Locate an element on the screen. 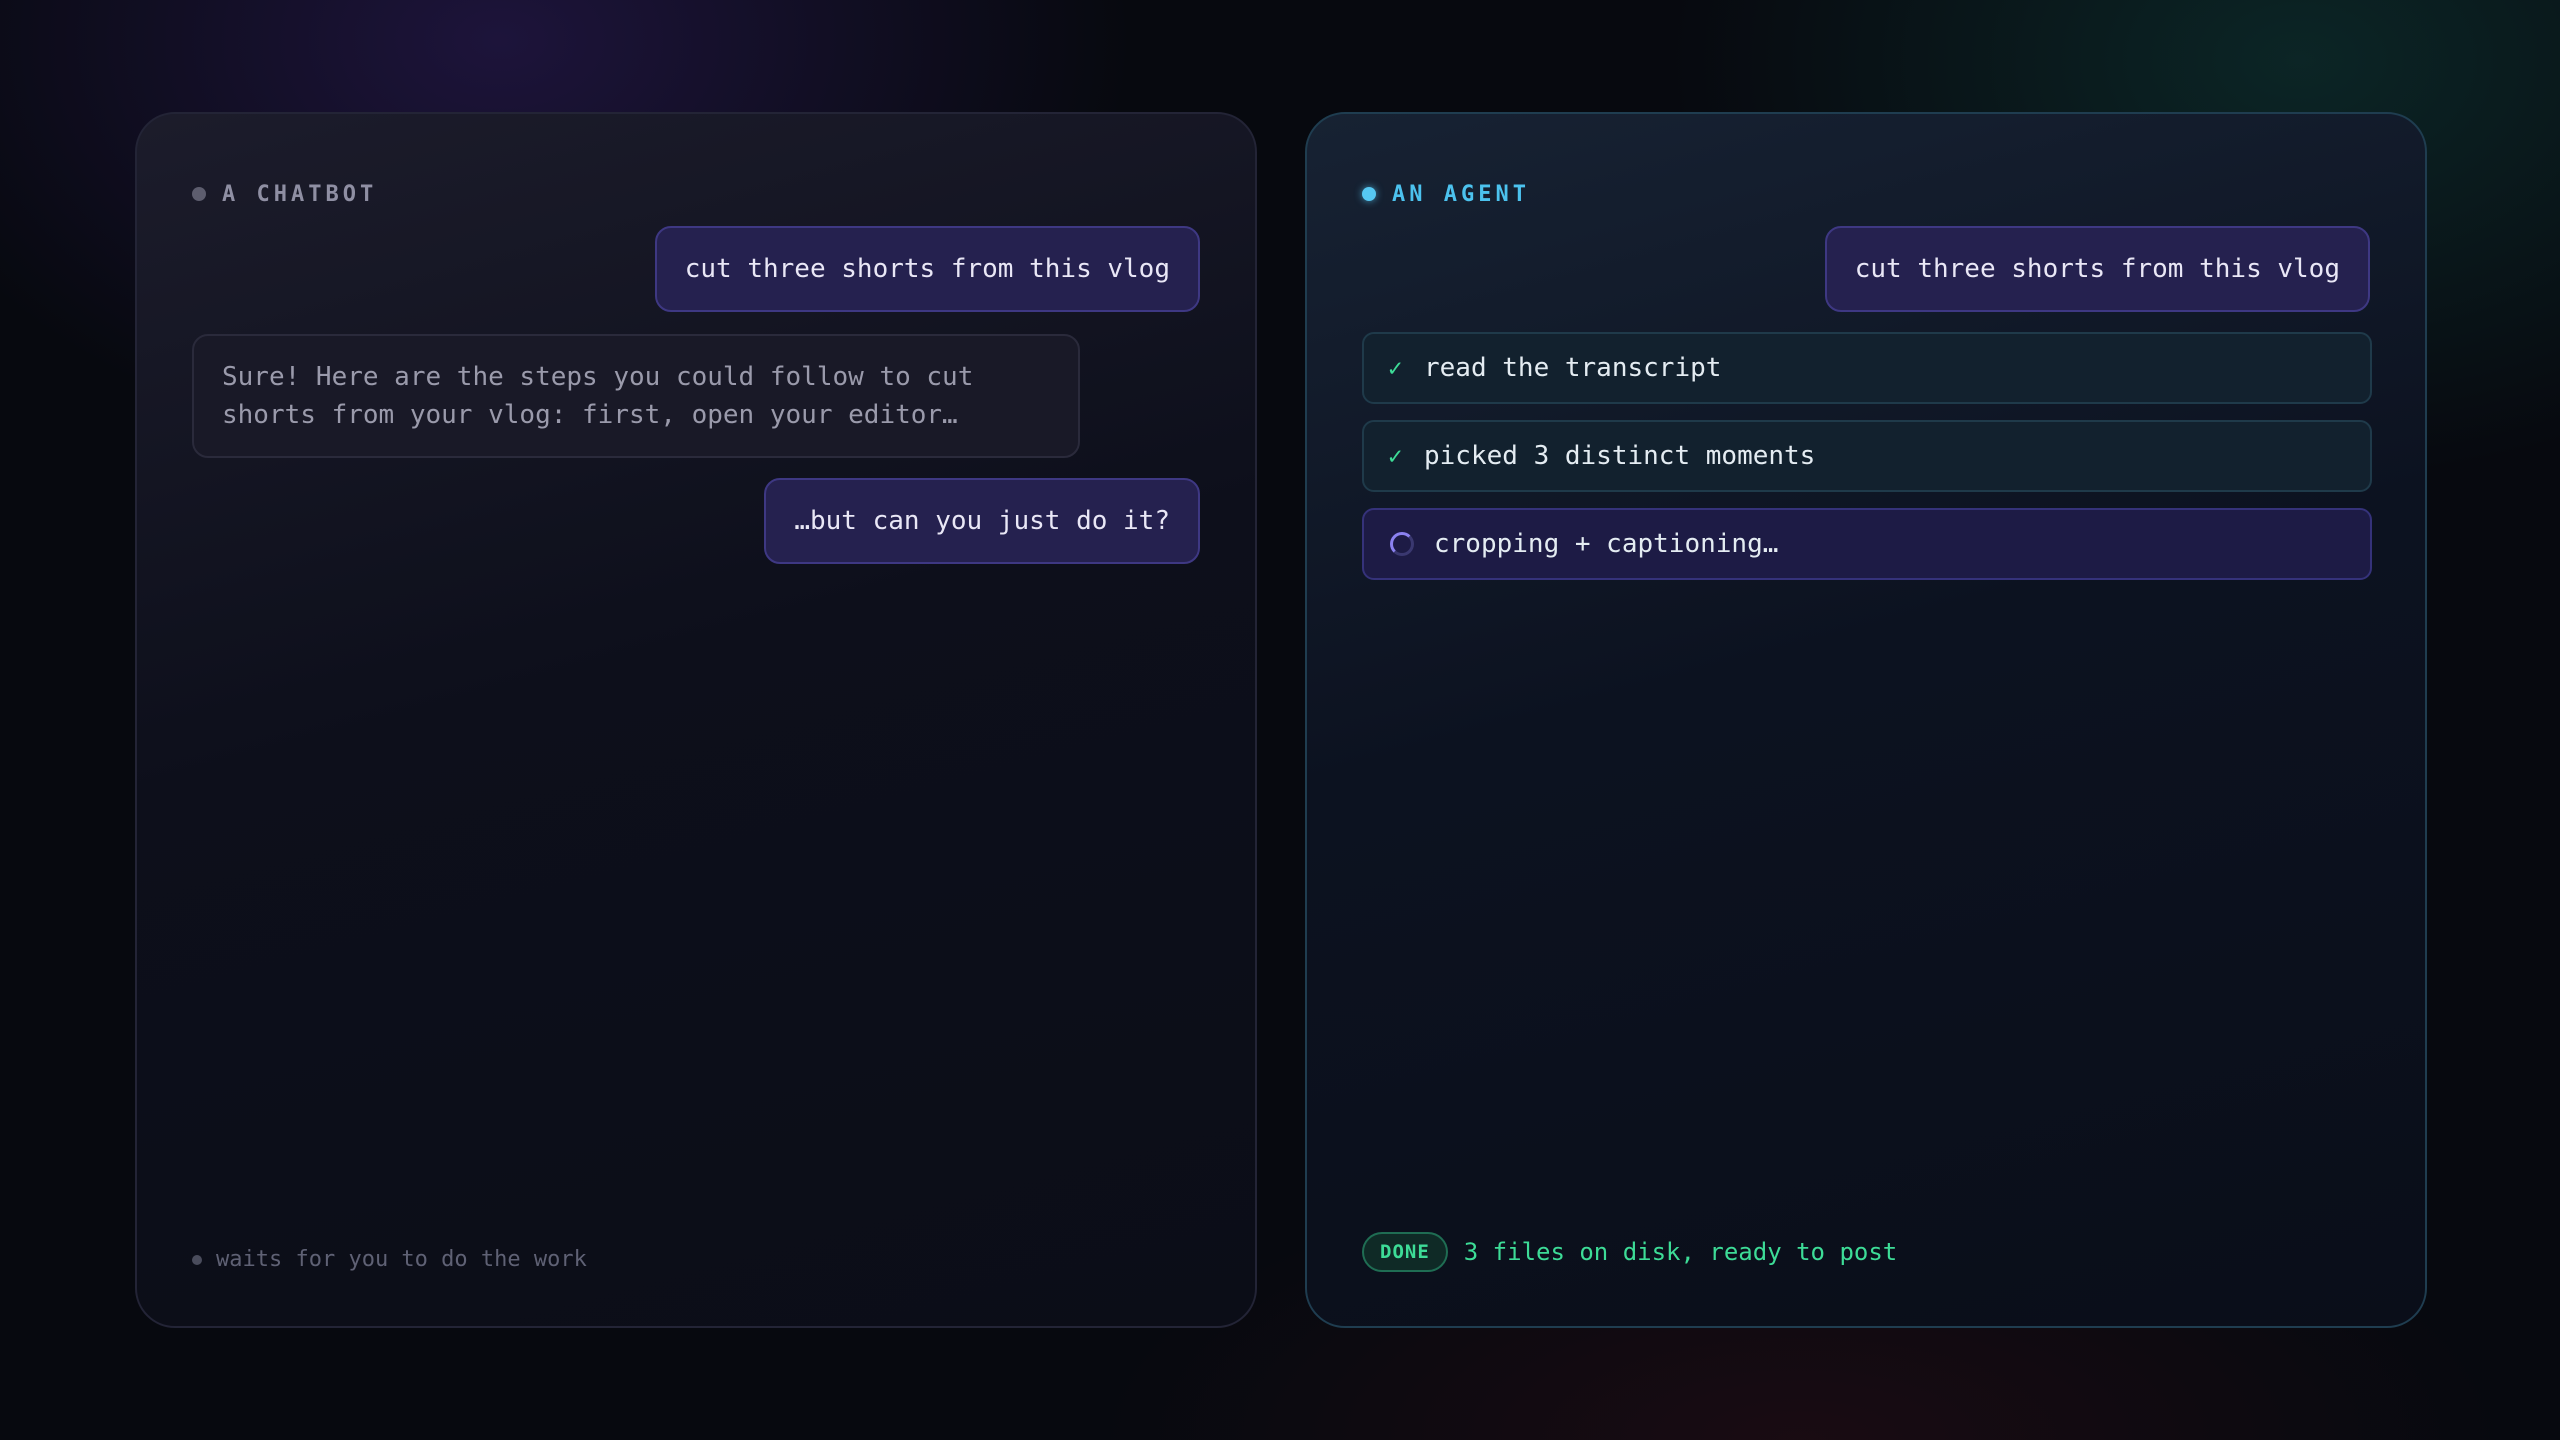 The height and width of the screenshot is (1440, 2560). done-status-text: 3 files on disk, ready to post is located at coordinates (1680, 1252).